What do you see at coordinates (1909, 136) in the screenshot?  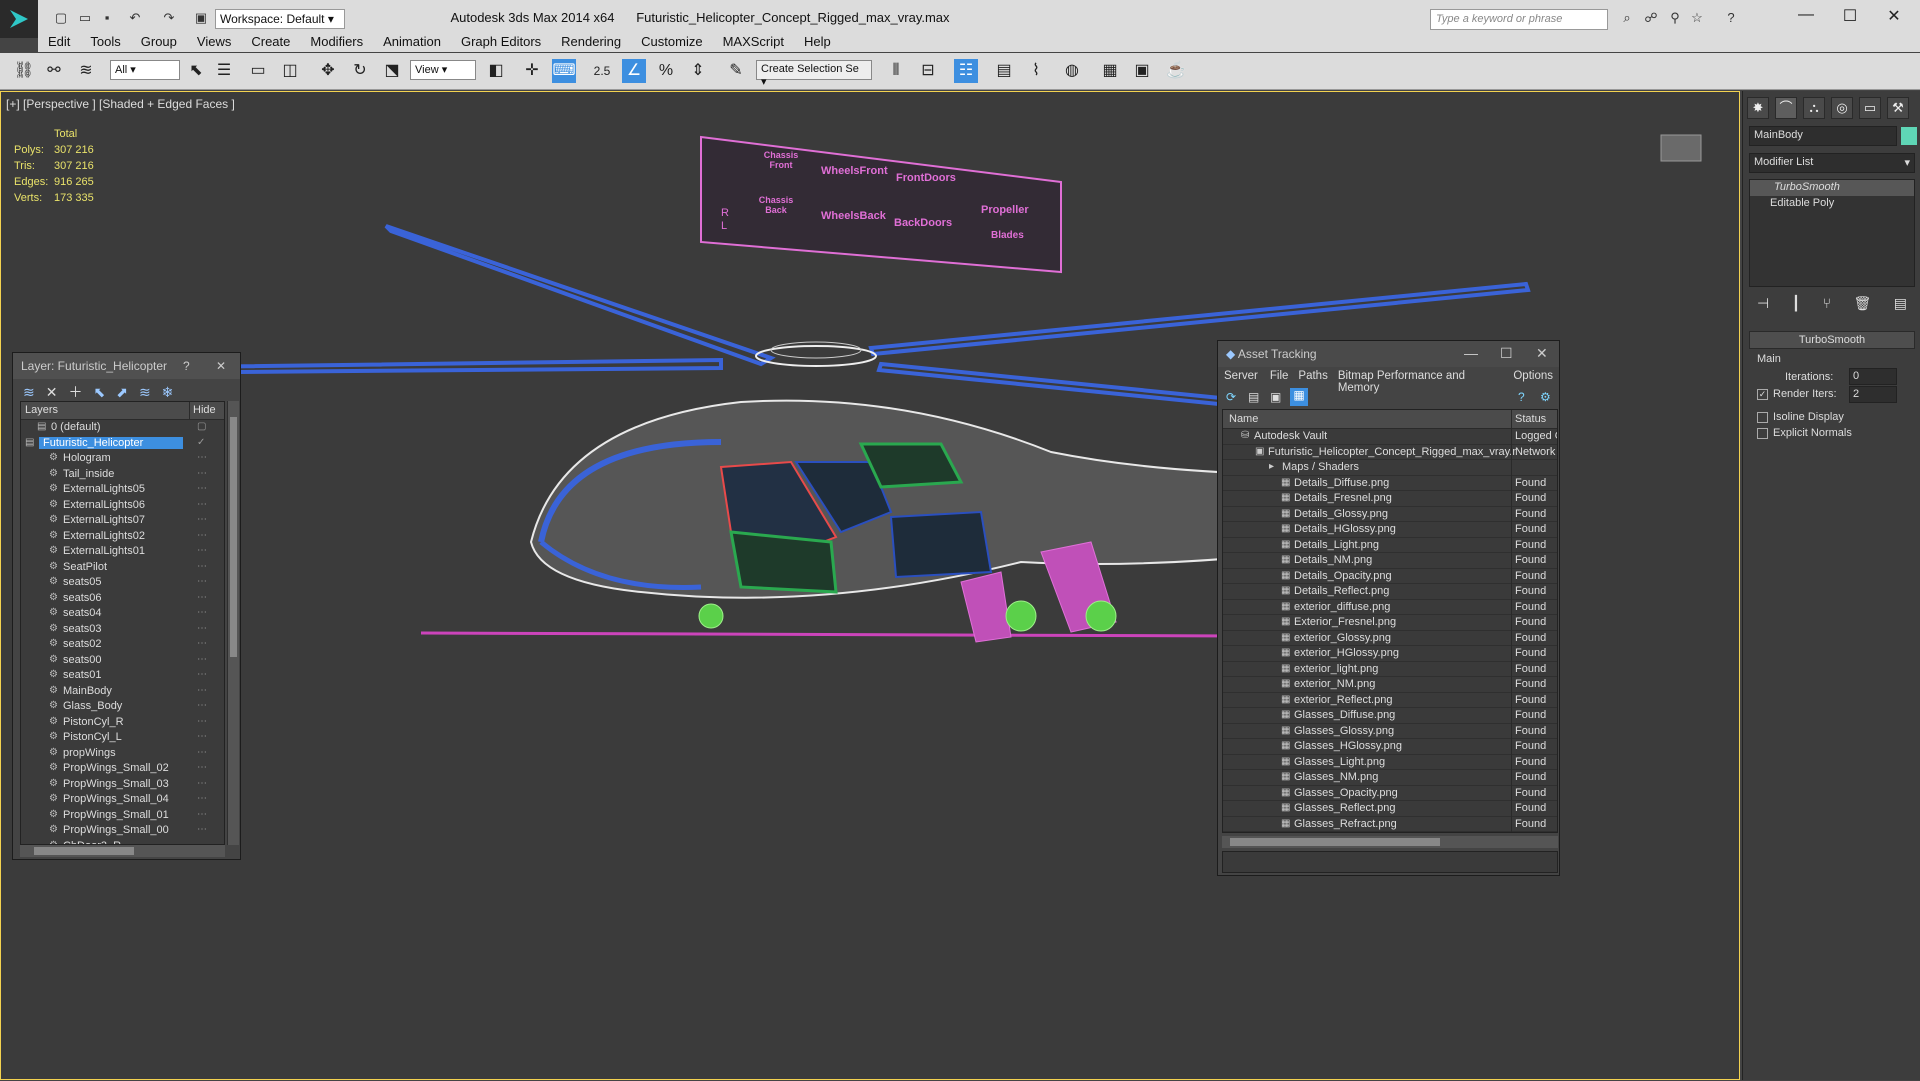 I see `object-color-swatch` at bounding box center [1909, 136].